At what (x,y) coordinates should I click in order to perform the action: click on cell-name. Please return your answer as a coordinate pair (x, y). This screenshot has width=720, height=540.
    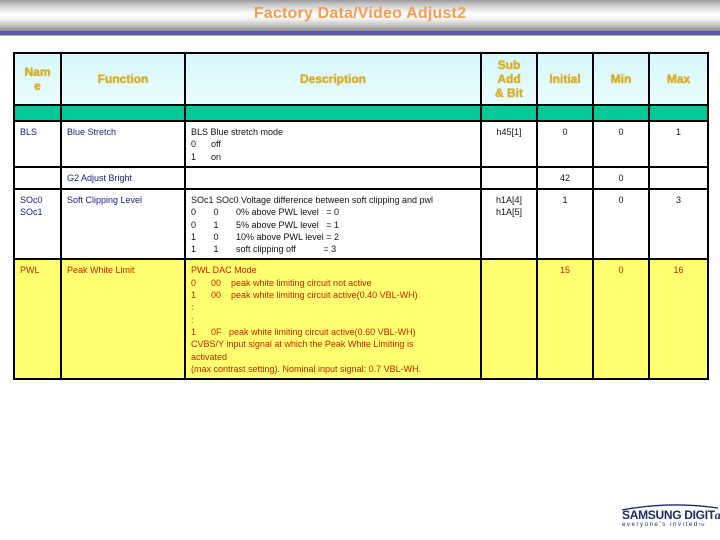
    Looking at the image, I should click on (37, 178).